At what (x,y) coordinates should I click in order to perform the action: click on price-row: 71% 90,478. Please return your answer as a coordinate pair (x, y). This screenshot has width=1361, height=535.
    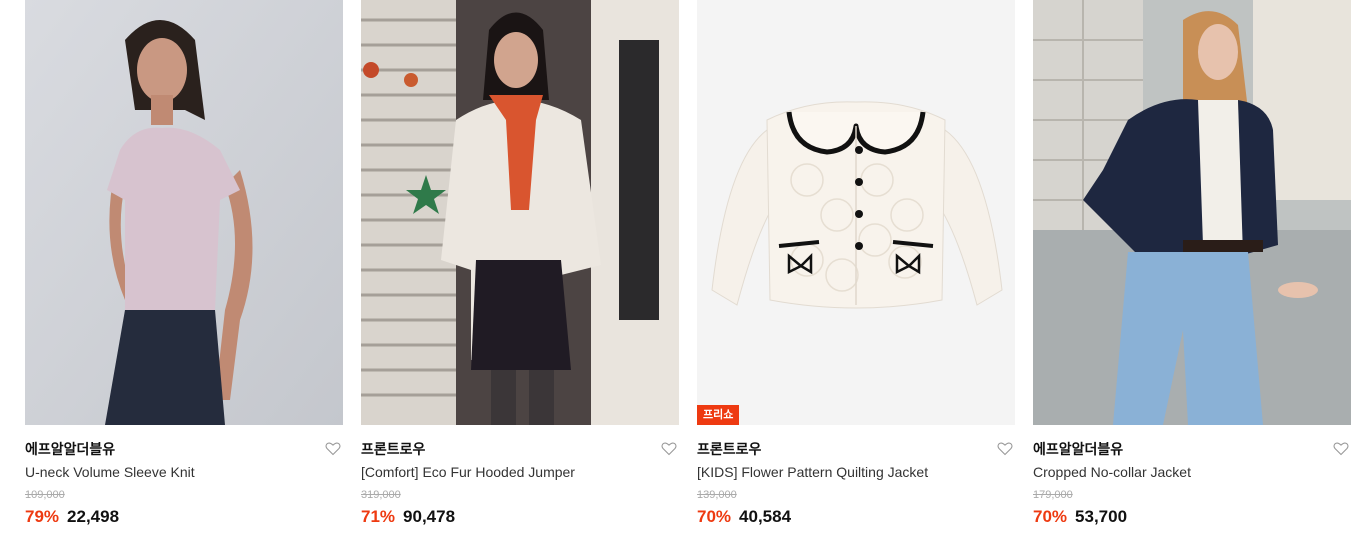
    Looking at the image, I should click on (408, 517).